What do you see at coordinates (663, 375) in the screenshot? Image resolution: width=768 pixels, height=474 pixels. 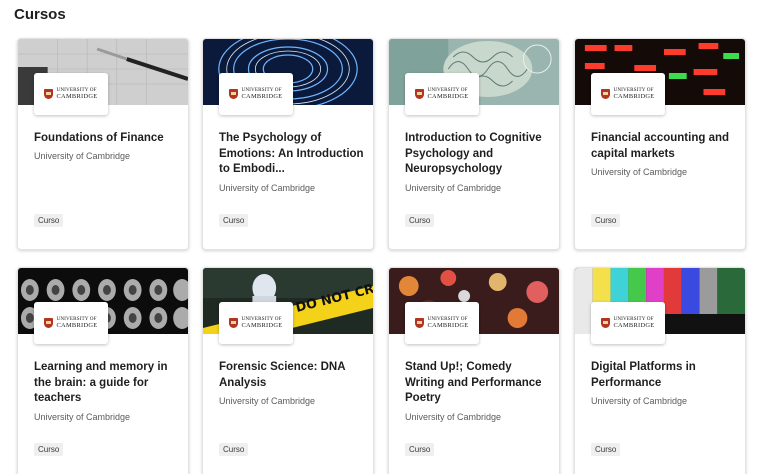 I see `course-title: Digital Platforms in Performance` at bounding box center [663, 375].